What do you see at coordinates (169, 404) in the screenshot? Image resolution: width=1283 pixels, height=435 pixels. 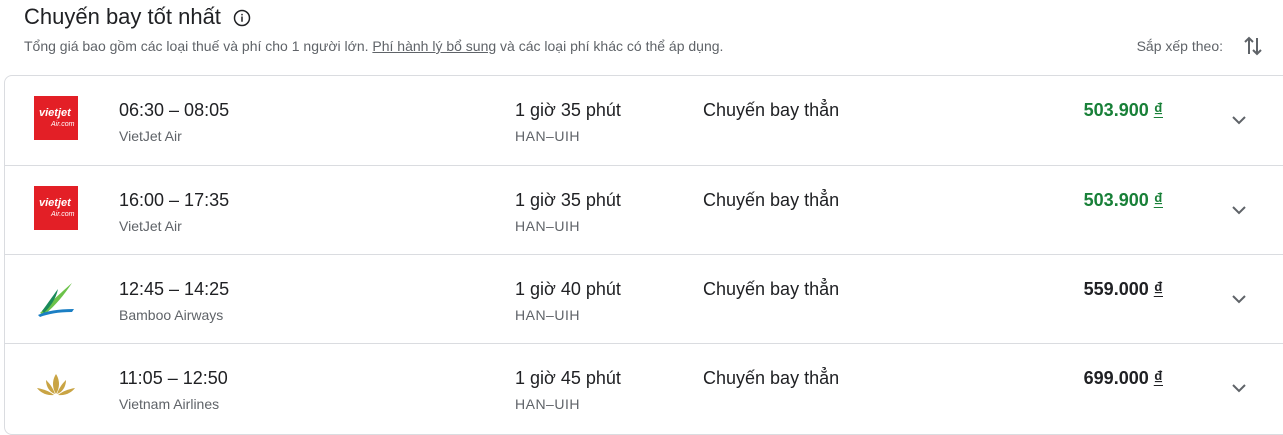 I see `airline-name: Vietnam Airlines` at bounding box center [169, 404].